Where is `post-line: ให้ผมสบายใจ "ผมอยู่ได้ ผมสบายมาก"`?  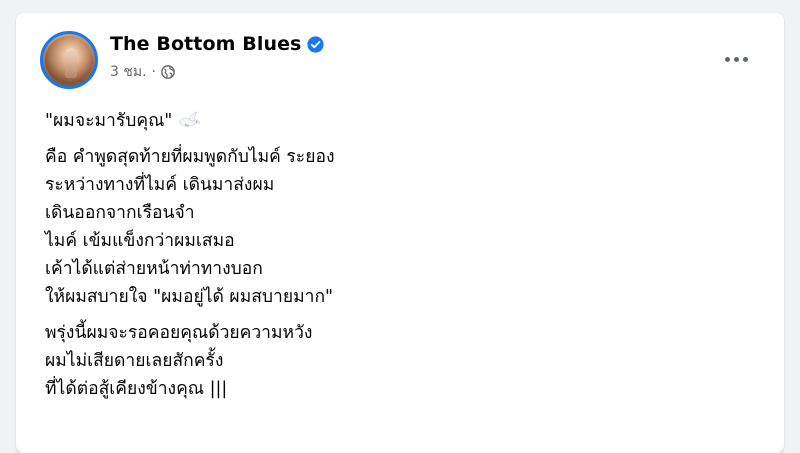
post-line: ให้ผมสบายใจ "ผมอยู่ได้ ผมสบายมาก" is located at coordinates (189, 297).